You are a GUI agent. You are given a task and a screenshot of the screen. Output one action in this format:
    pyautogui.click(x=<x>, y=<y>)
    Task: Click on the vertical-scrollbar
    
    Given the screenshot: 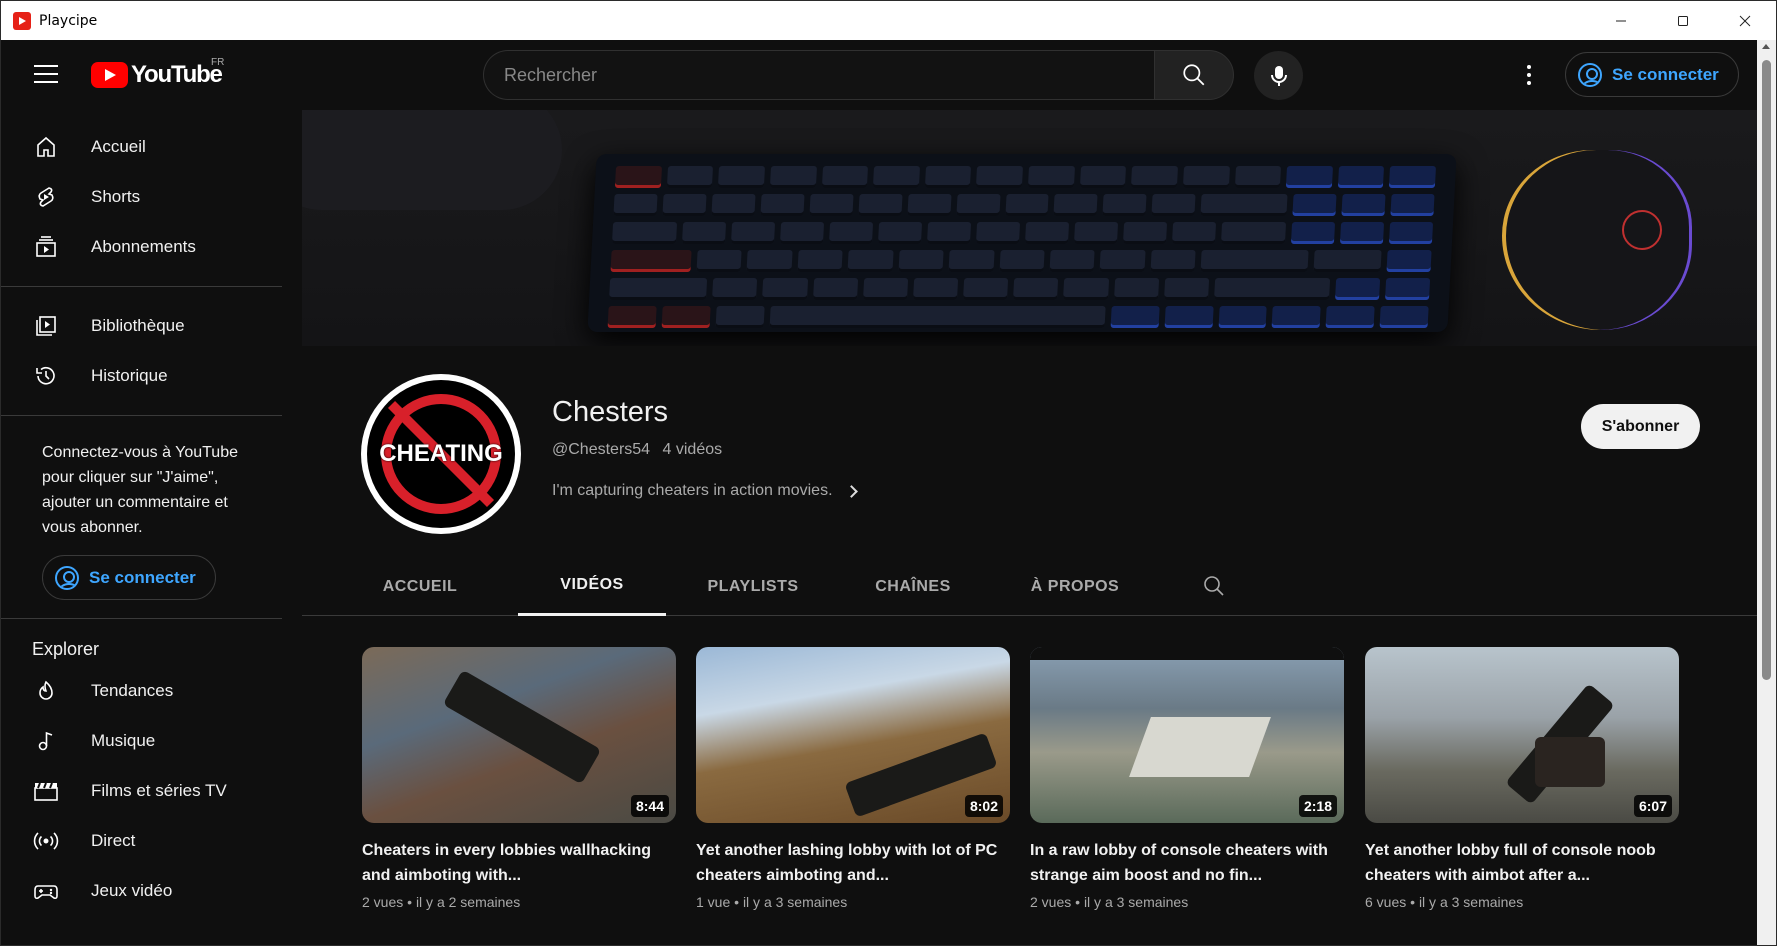 What is the action you would take?
    pyautogui.click(x=1766, y=492)
    